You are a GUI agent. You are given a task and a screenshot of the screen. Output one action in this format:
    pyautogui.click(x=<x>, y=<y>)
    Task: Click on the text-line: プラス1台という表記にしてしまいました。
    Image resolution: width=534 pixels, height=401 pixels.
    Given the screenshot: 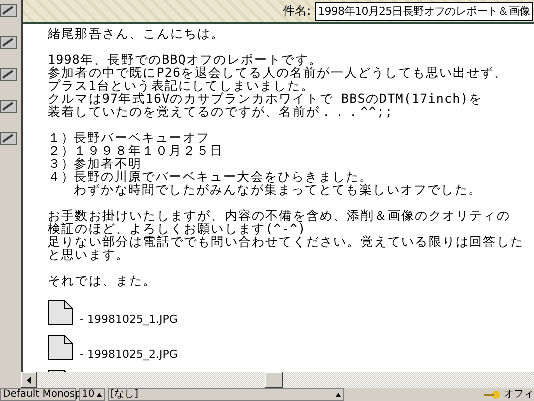 What is the action you would take?
    pyautogui.click(x=181, y=85)
    